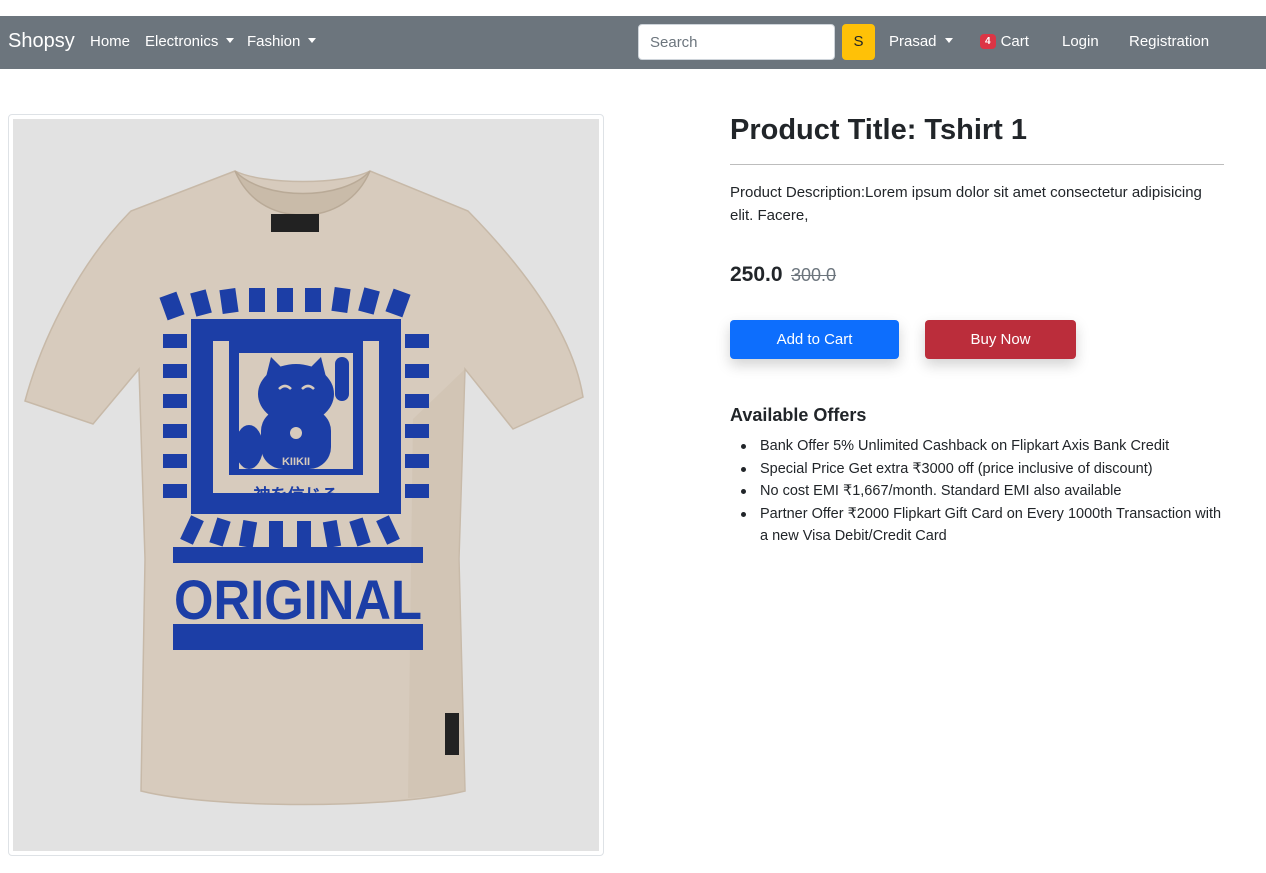  What do you see at coordinates (814, 275) in the screenshot?
I see `original-price: 300.0` at bounding box center [814, 275].